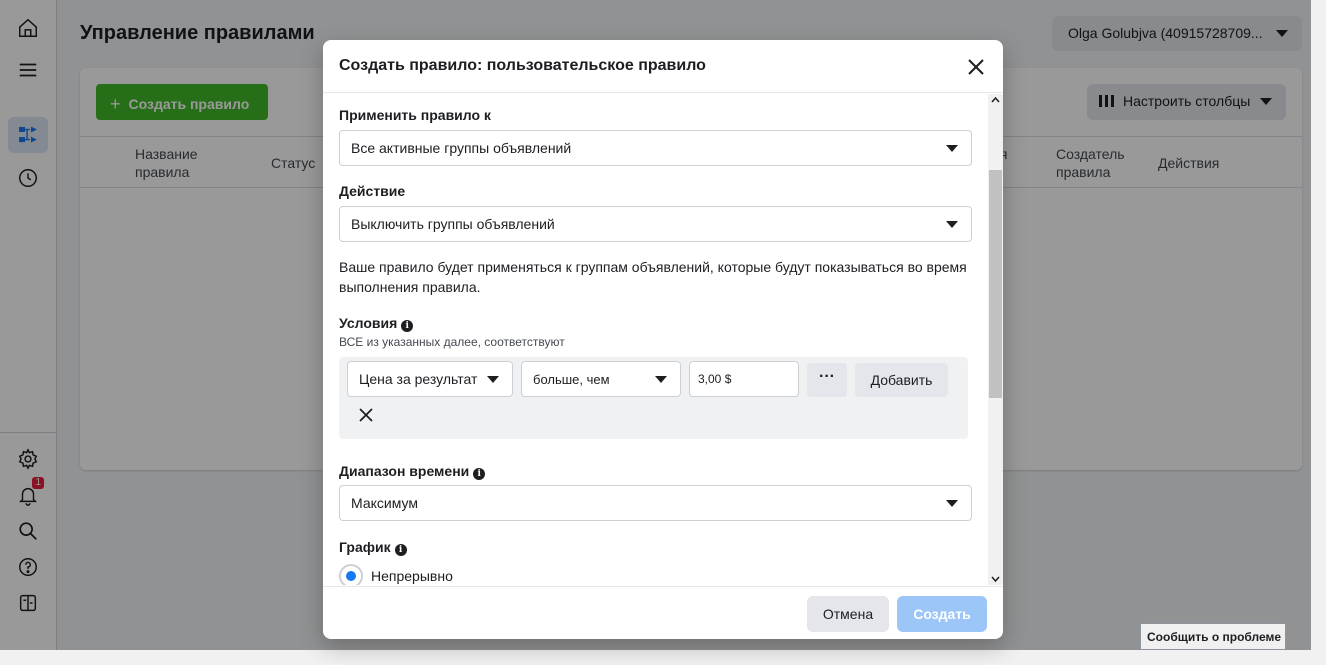  Describe the element at coordinates (461, 148) in the screenshot. I see `apply-to-value: Все активные группы объявлений` at that location.